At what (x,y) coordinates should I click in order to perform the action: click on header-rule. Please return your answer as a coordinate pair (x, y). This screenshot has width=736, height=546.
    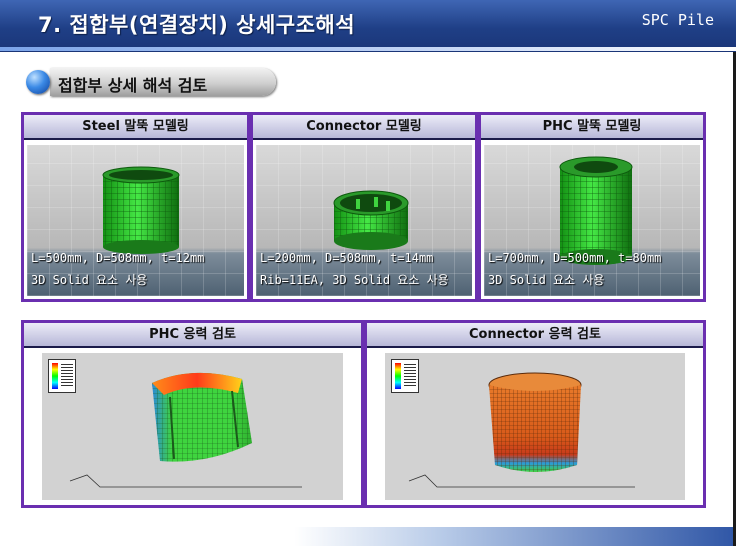
    Looking at the image, I should click on (368, 49).